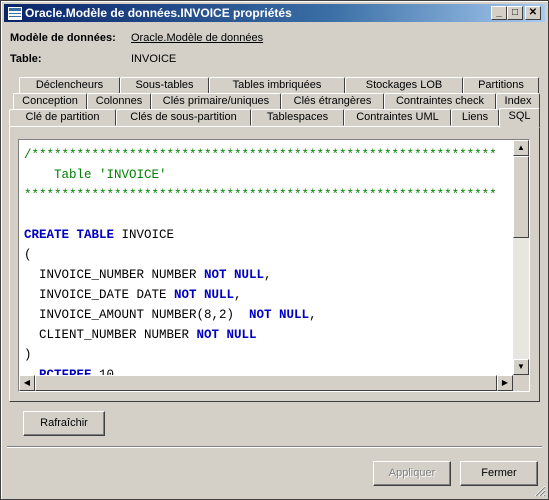 This screenshot has width=549, height=500. What do you see at coordinates (28, 355) in the screenshot?
I see `close-paren: )` at bounding box center [28, 355].